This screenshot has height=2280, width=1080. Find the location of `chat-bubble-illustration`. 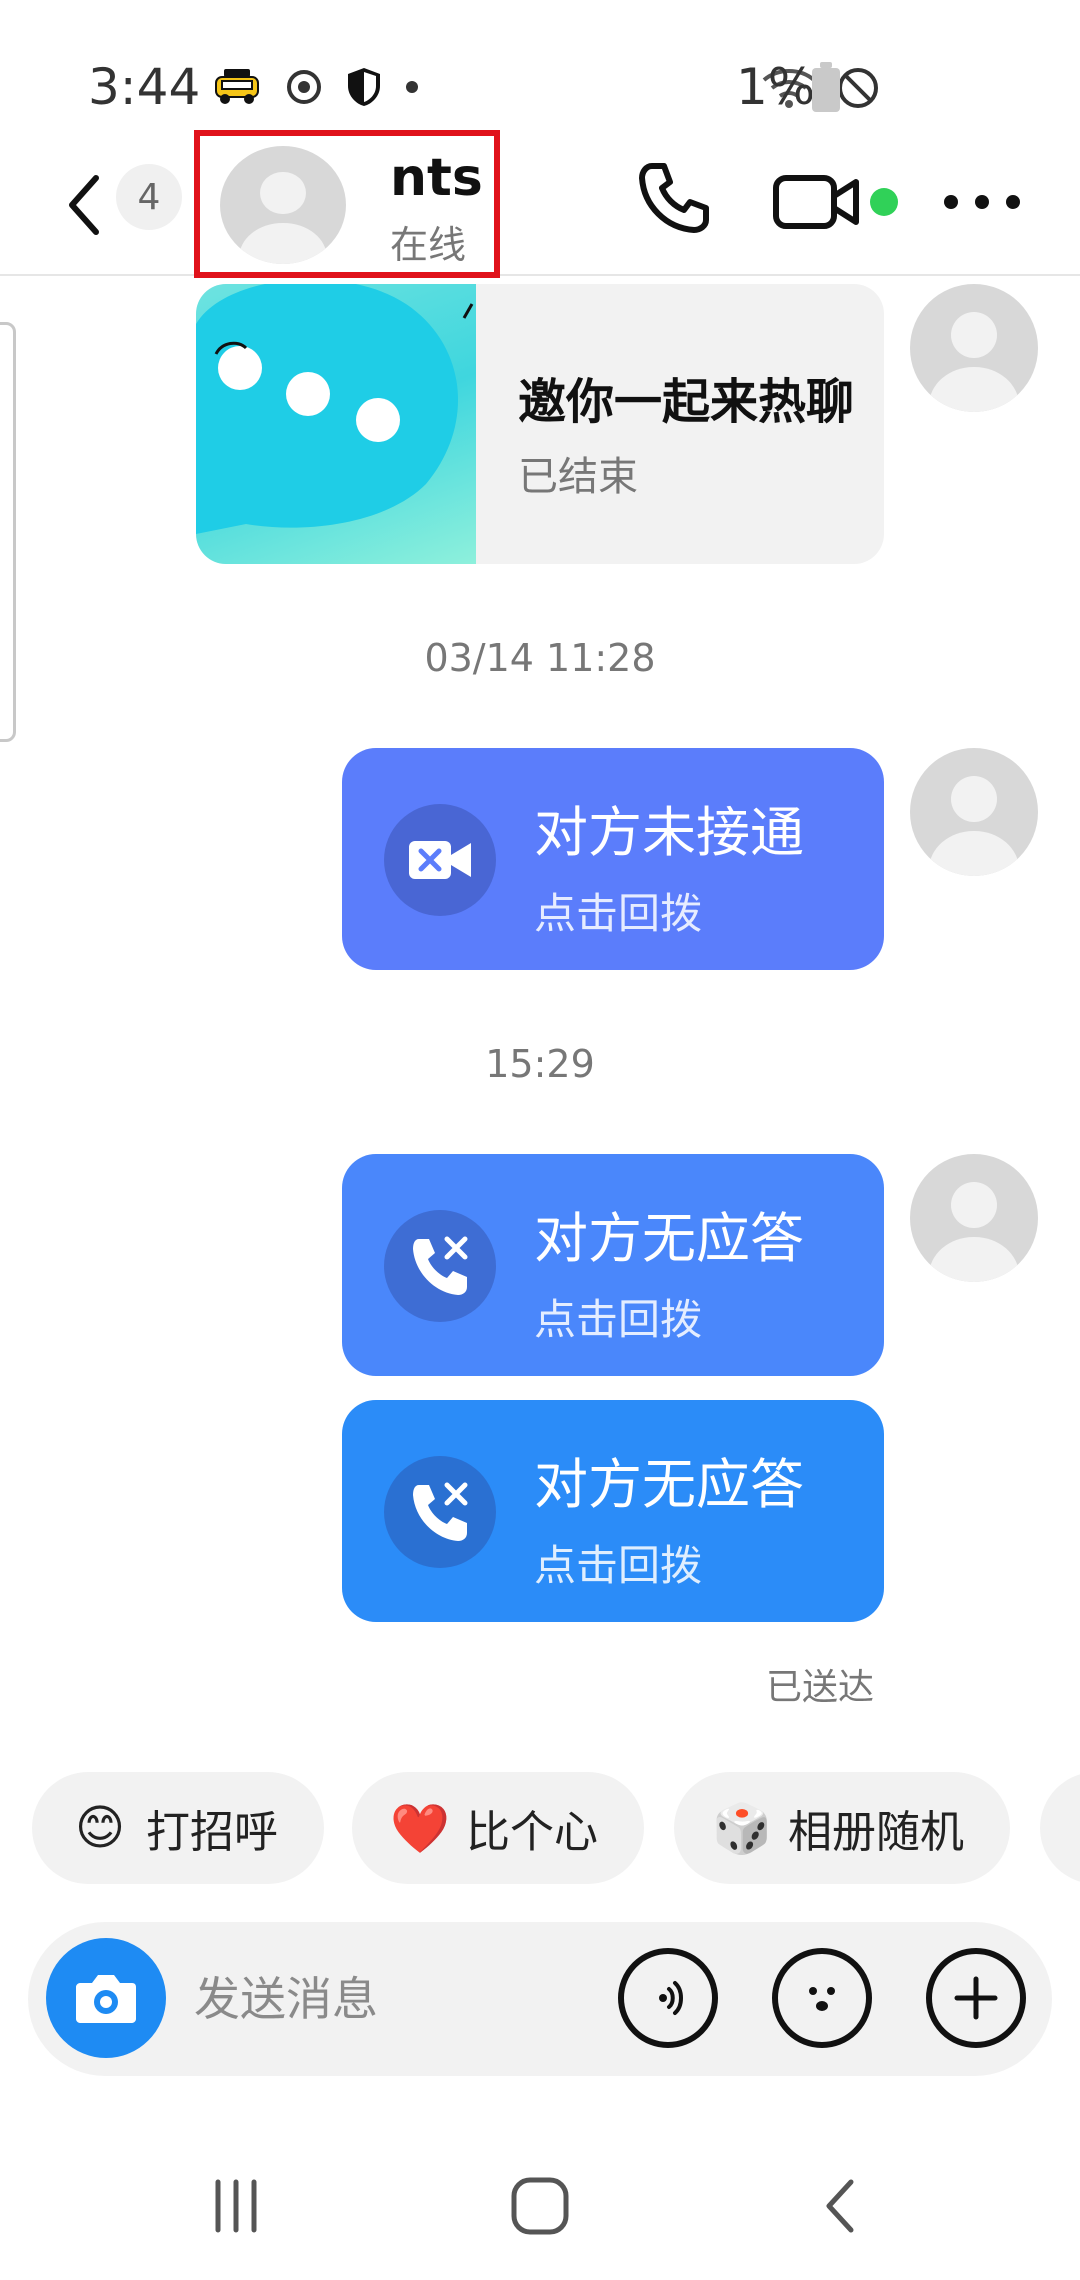

chat-bubble-illustration is located at coordinates (336, 424).